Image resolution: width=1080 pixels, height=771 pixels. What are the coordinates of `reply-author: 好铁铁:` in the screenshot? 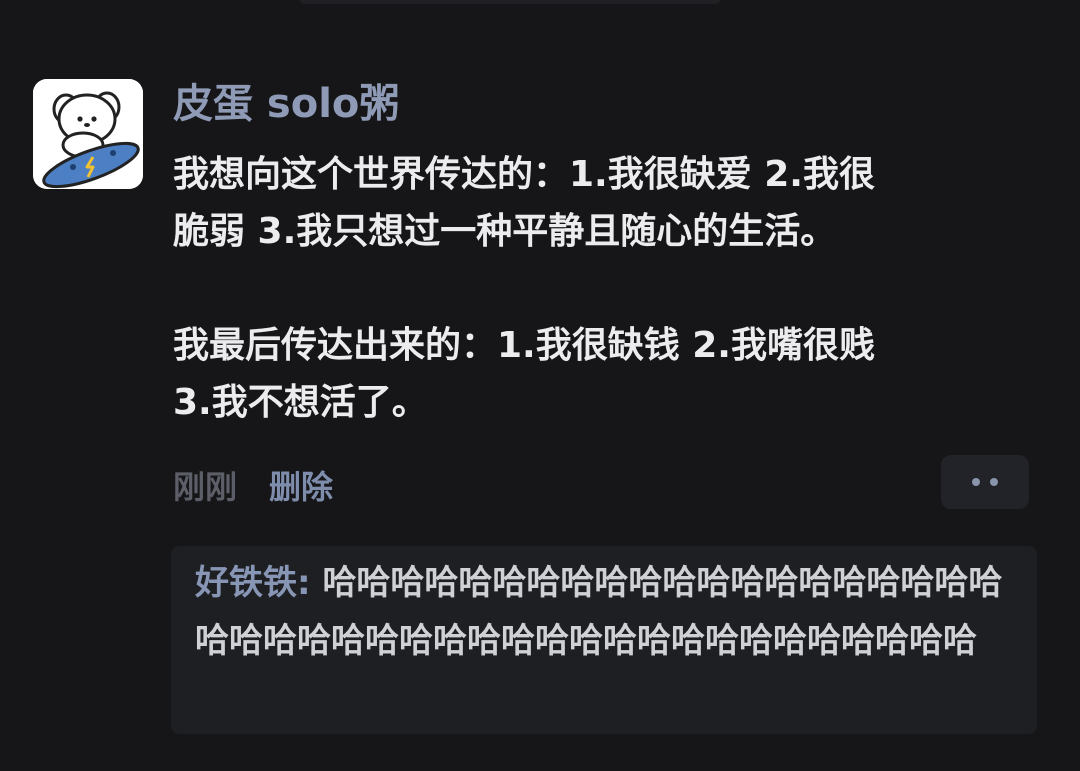 It's located at (258, 583).